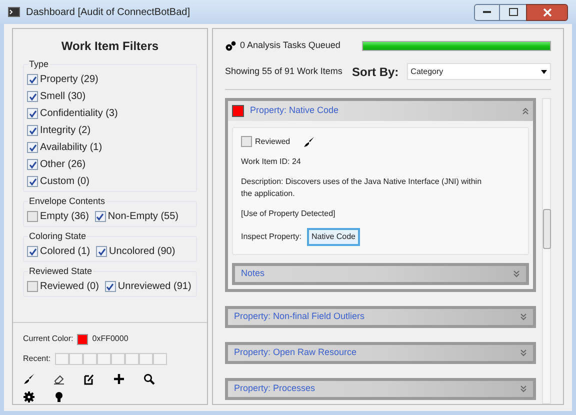 This screenshot has width=576, height=415. Describe the element at coordinates (275, 388) in the screenshot. I see `item-title: Property: Processes` at that location.